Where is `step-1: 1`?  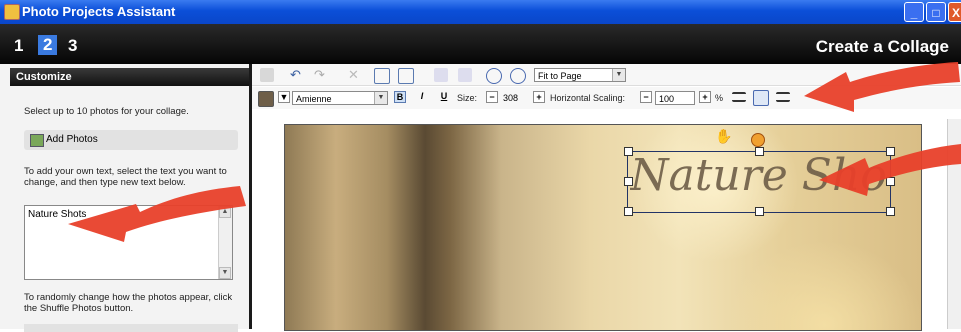 step-1: 1 is located at coordinates (18, 46).